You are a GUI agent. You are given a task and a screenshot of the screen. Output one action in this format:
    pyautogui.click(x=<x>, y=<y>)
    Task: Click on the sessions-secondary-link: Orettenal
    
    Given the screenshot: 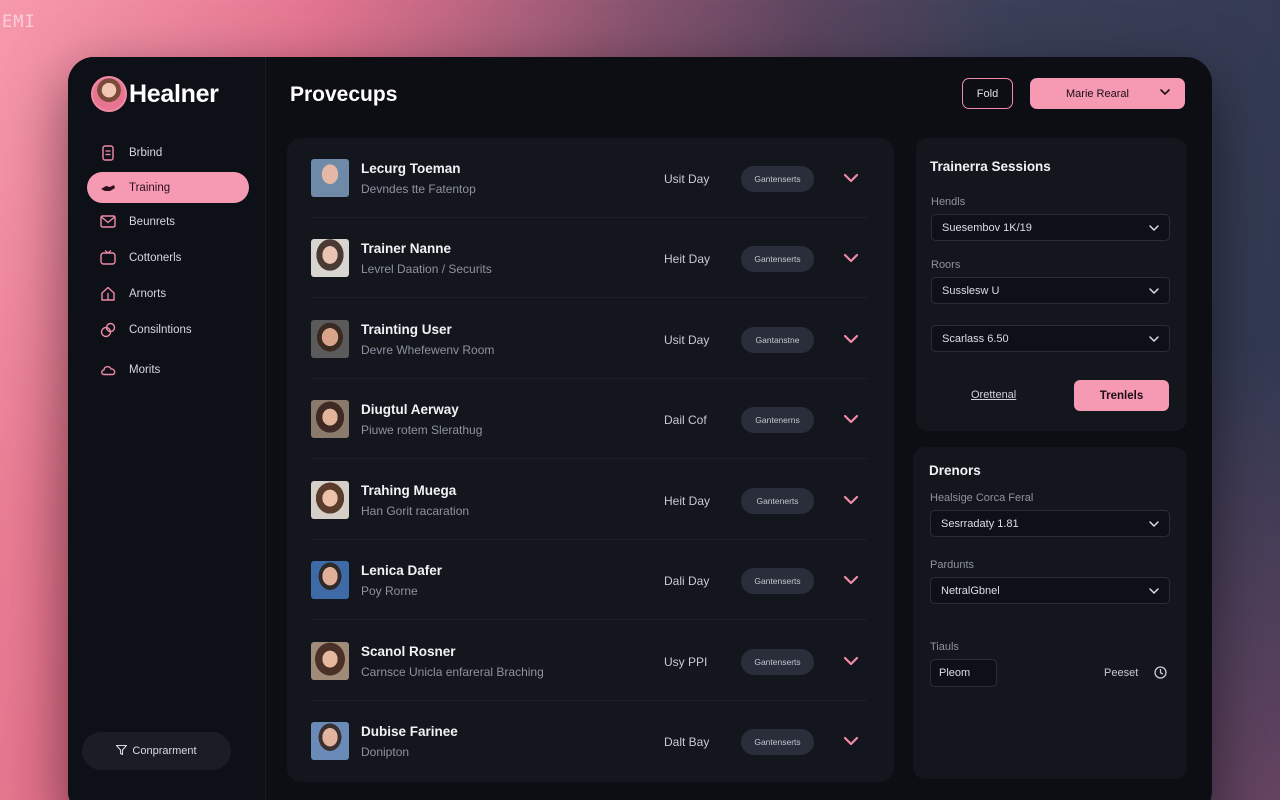 What is the action you would take?
    pyautogui.click(x=993, y=395)
    